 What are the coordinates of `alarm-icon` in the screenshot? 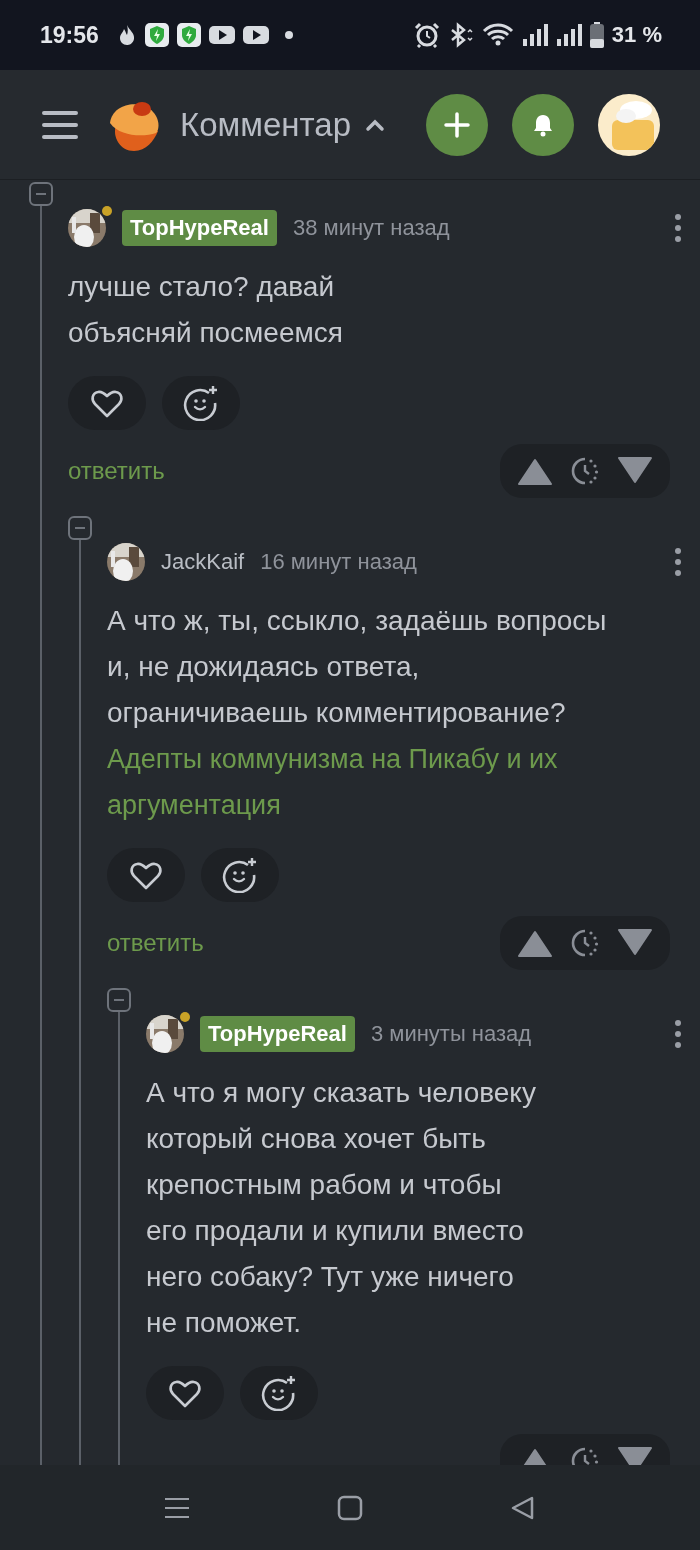 It's located at (426, 35).